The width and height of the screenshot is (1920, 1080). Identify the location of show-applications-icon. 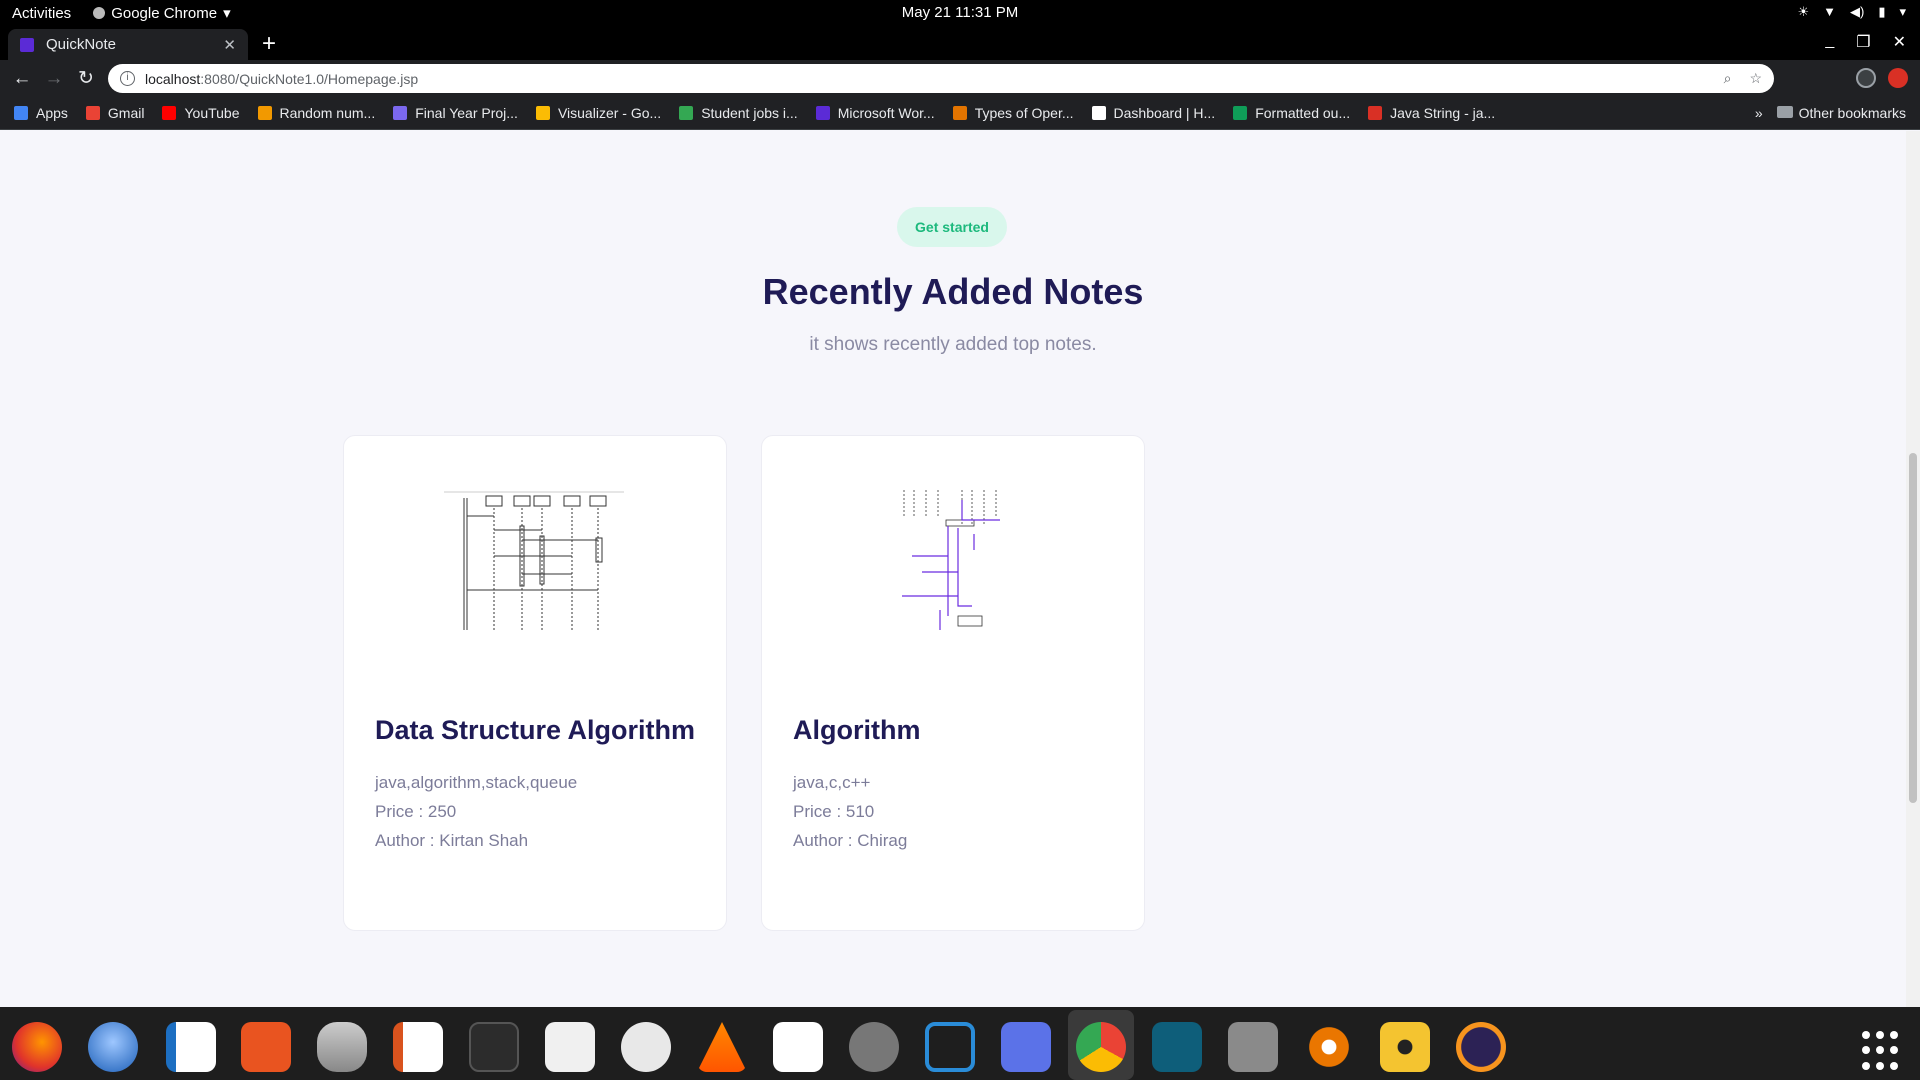
(1882, 1051).